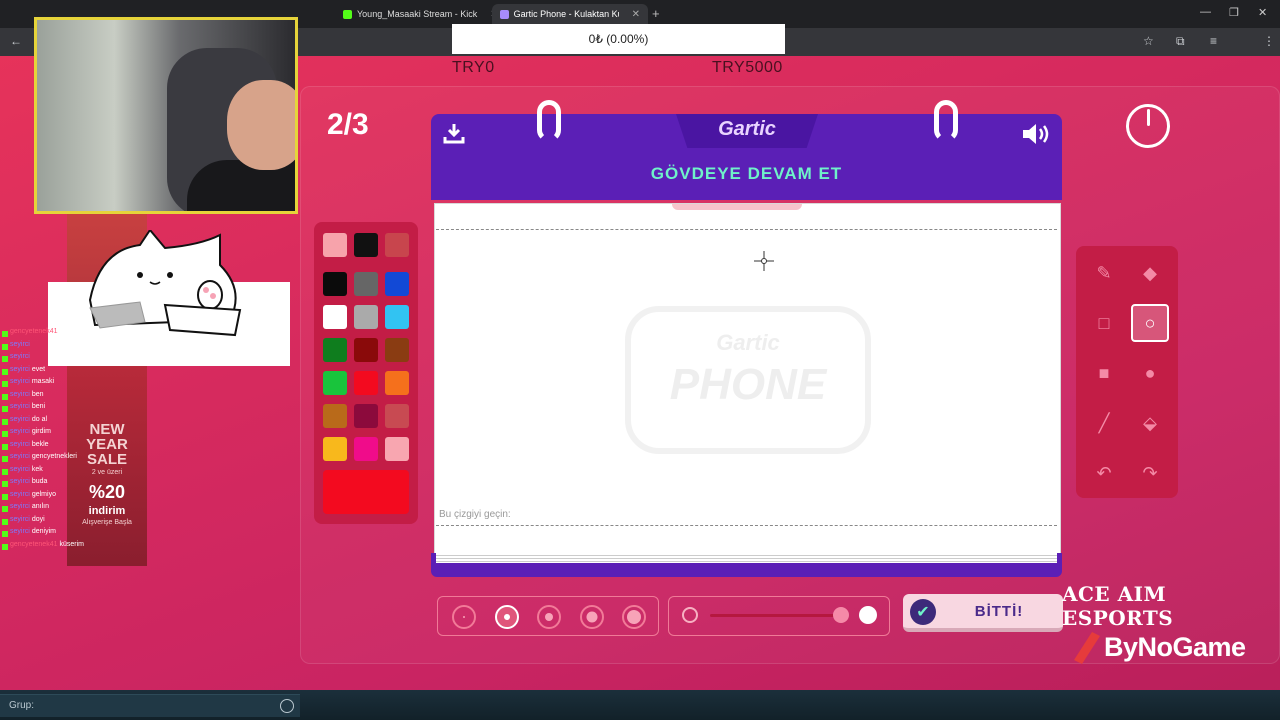 Image resolution: width=1280 pixels, height=720 pixels. What do you see at coordinates (1180, 41) in the screenshot?
I see `extensions-icon: ⧉` at bounding box center [1180, 41].